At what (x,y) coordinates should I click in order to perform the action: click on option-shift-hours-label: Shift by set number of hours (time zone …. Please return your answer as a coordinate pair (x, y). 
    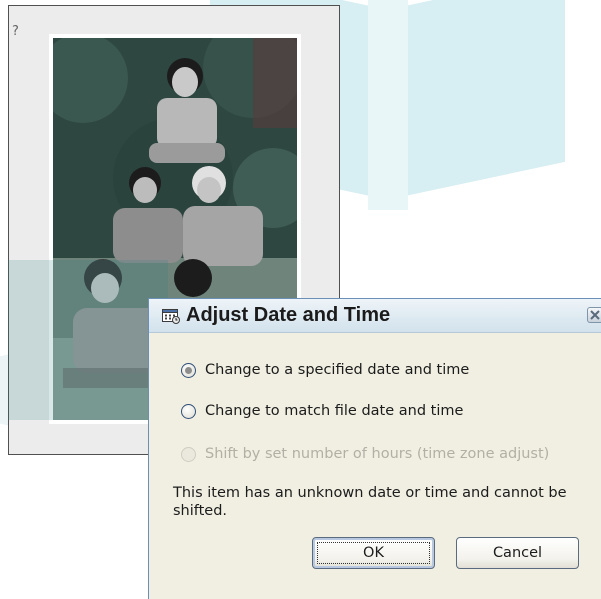
    Looking at the image, I should click on (377, 454).